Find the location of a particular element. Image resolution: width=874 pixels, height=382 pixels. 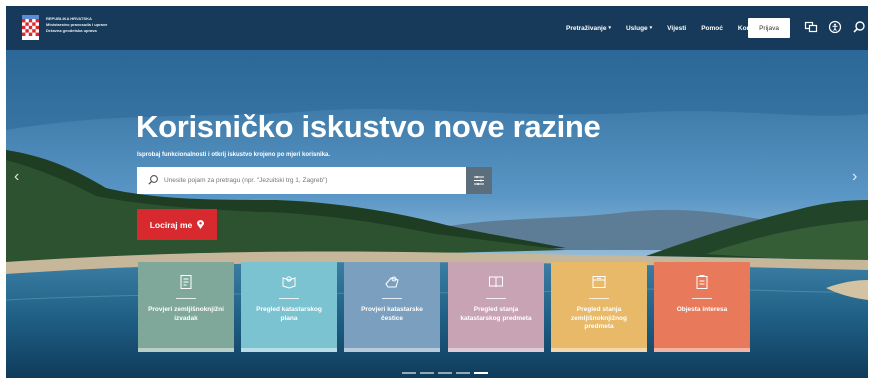

tile-katastarske-cestice: Provjeri katastarske čestice is located at coordinates (392, 307).